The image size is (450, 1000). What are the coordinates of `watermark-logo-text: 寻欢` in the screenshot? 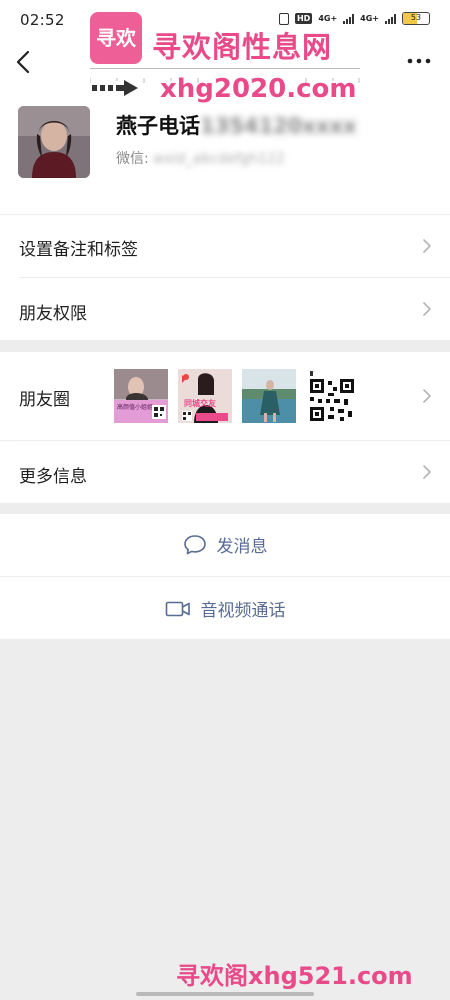 It's located at (116, 38).